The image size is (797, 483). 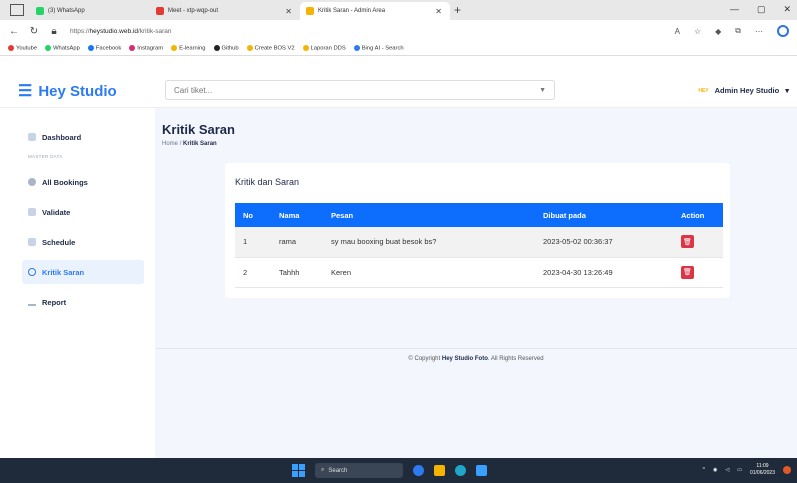 What do you see at coordinates (83, 272) in the screenshot?
I see `sidebar-item-kritik-saran: Kritik Saran` at bounding box center [83, 272].